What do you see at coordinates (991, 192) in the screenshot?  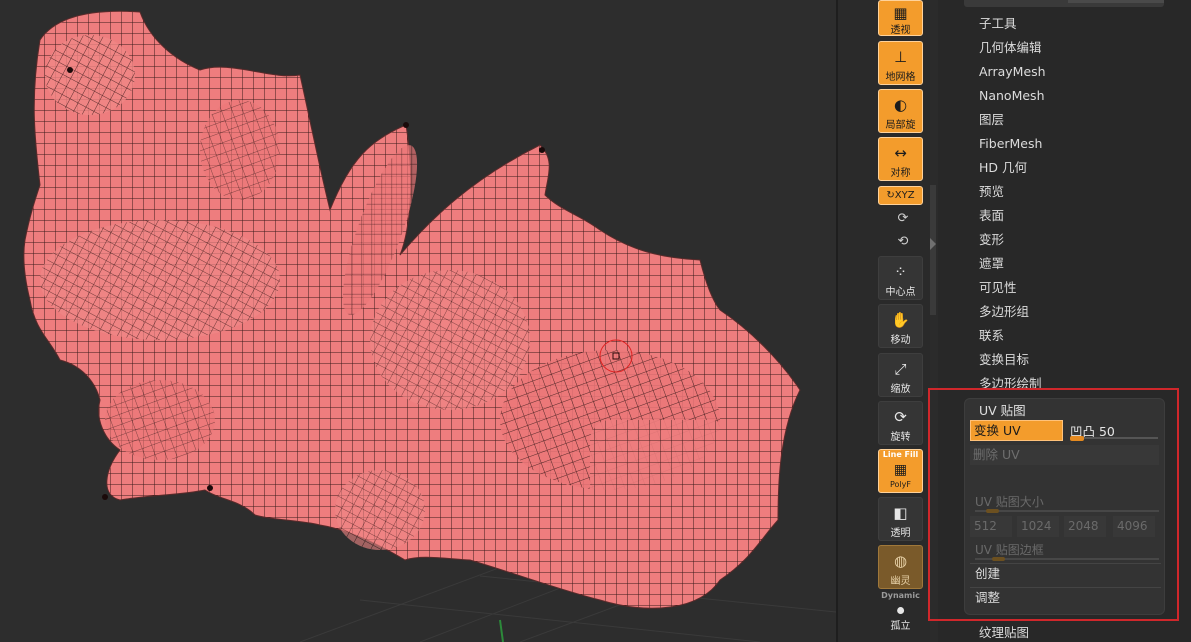 I see `menu-preview: 预览` at bounding box center [991, 192].